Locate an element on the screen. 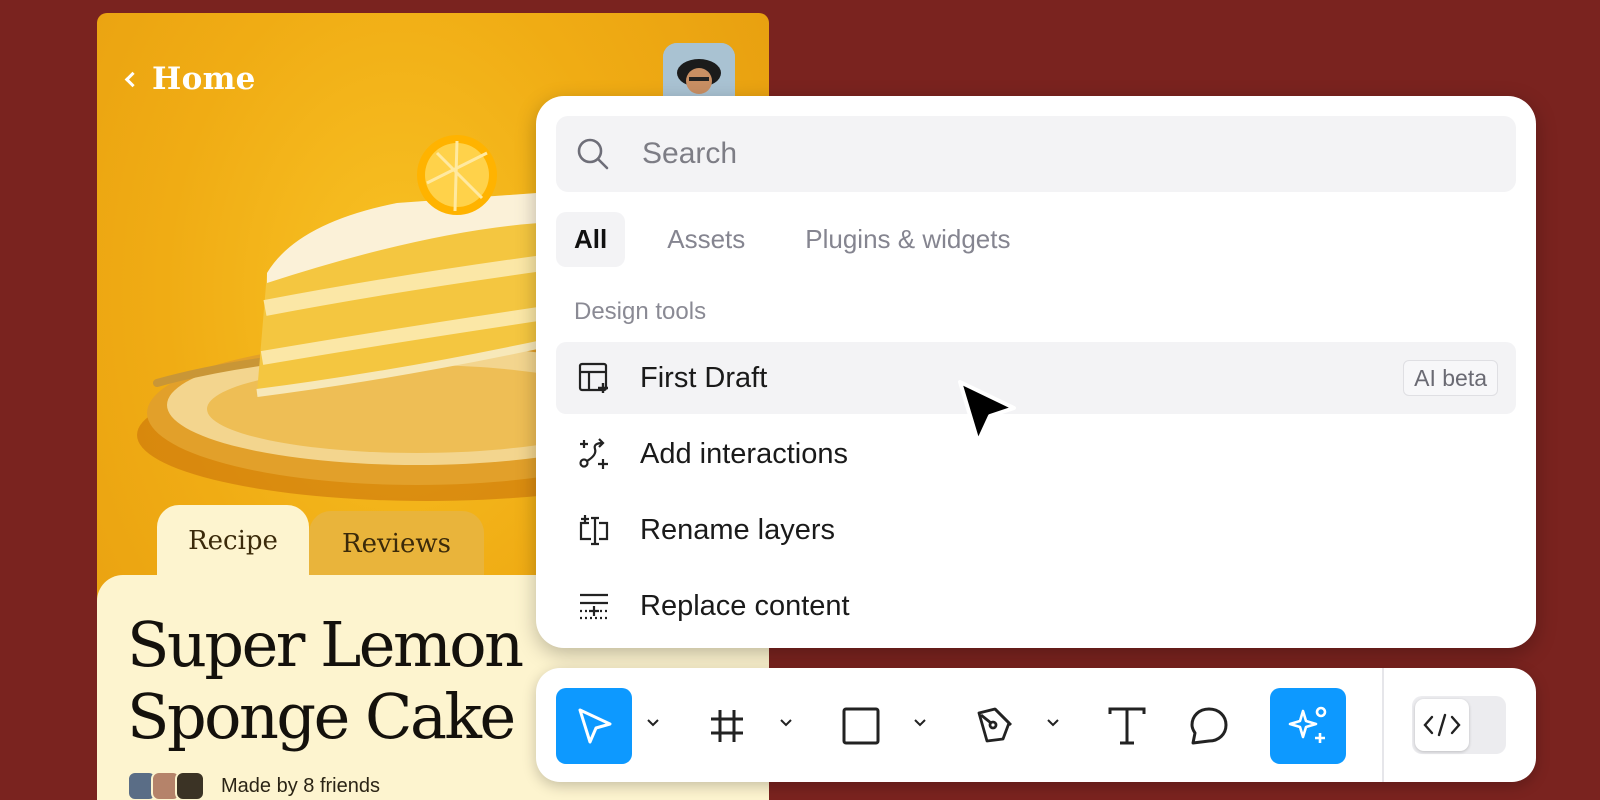 This screenshot has height=800, width=1600. friend-avatar is located at coordinates (190, 785).